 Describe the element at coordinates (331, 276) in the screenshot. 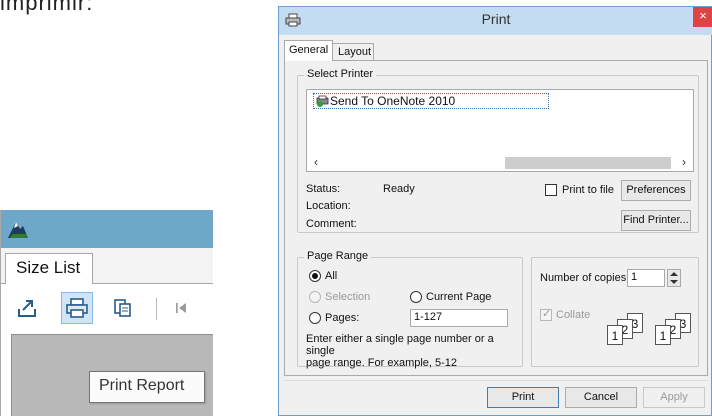

I see `page-range-all-label: All` at that location.